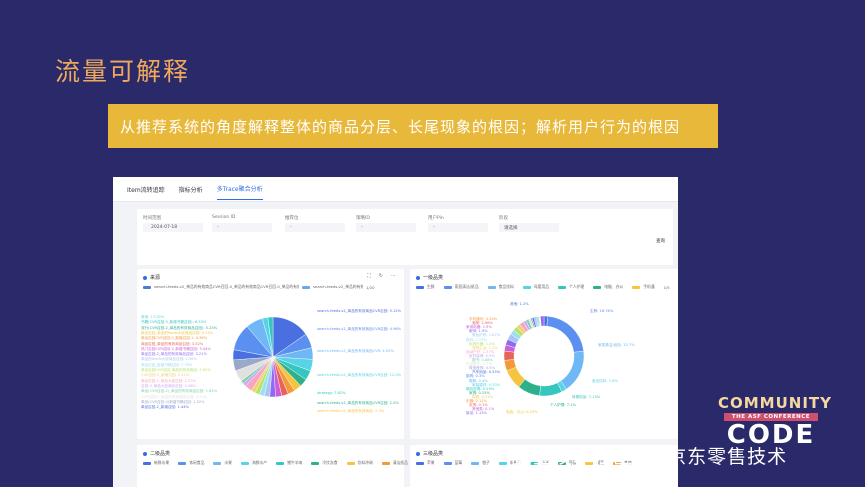 This screenshot has height=487, width=865. Describe the element at coordinates (239, 189) in the screenshot. I see `tab-multi-trace: 多Trace聚合分析` at that location.